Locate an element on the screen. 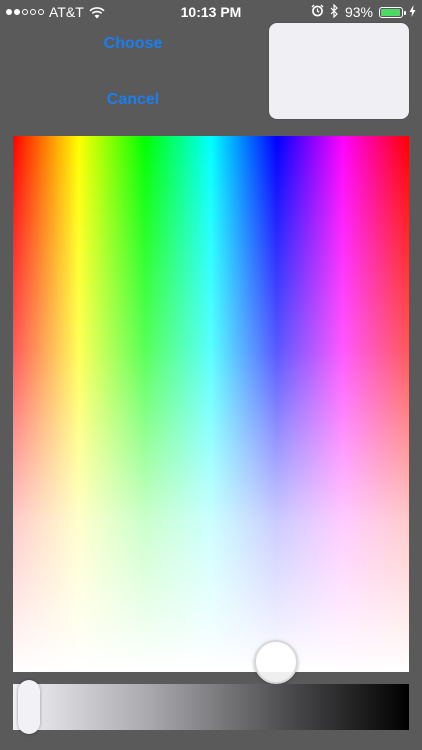 This screenshot has width=422, height=750. brightness-slider is located at coordinates (211, 707).